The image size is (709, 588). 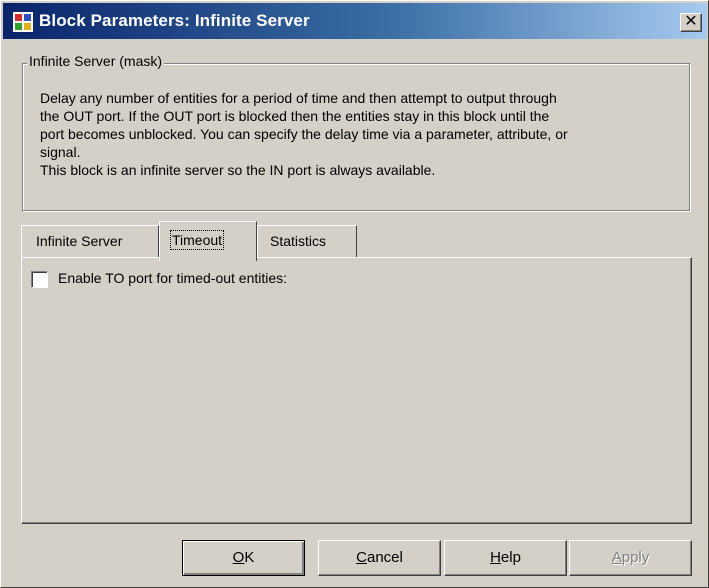 I want to click on close-button: ✕, so click(x=691, y=22).